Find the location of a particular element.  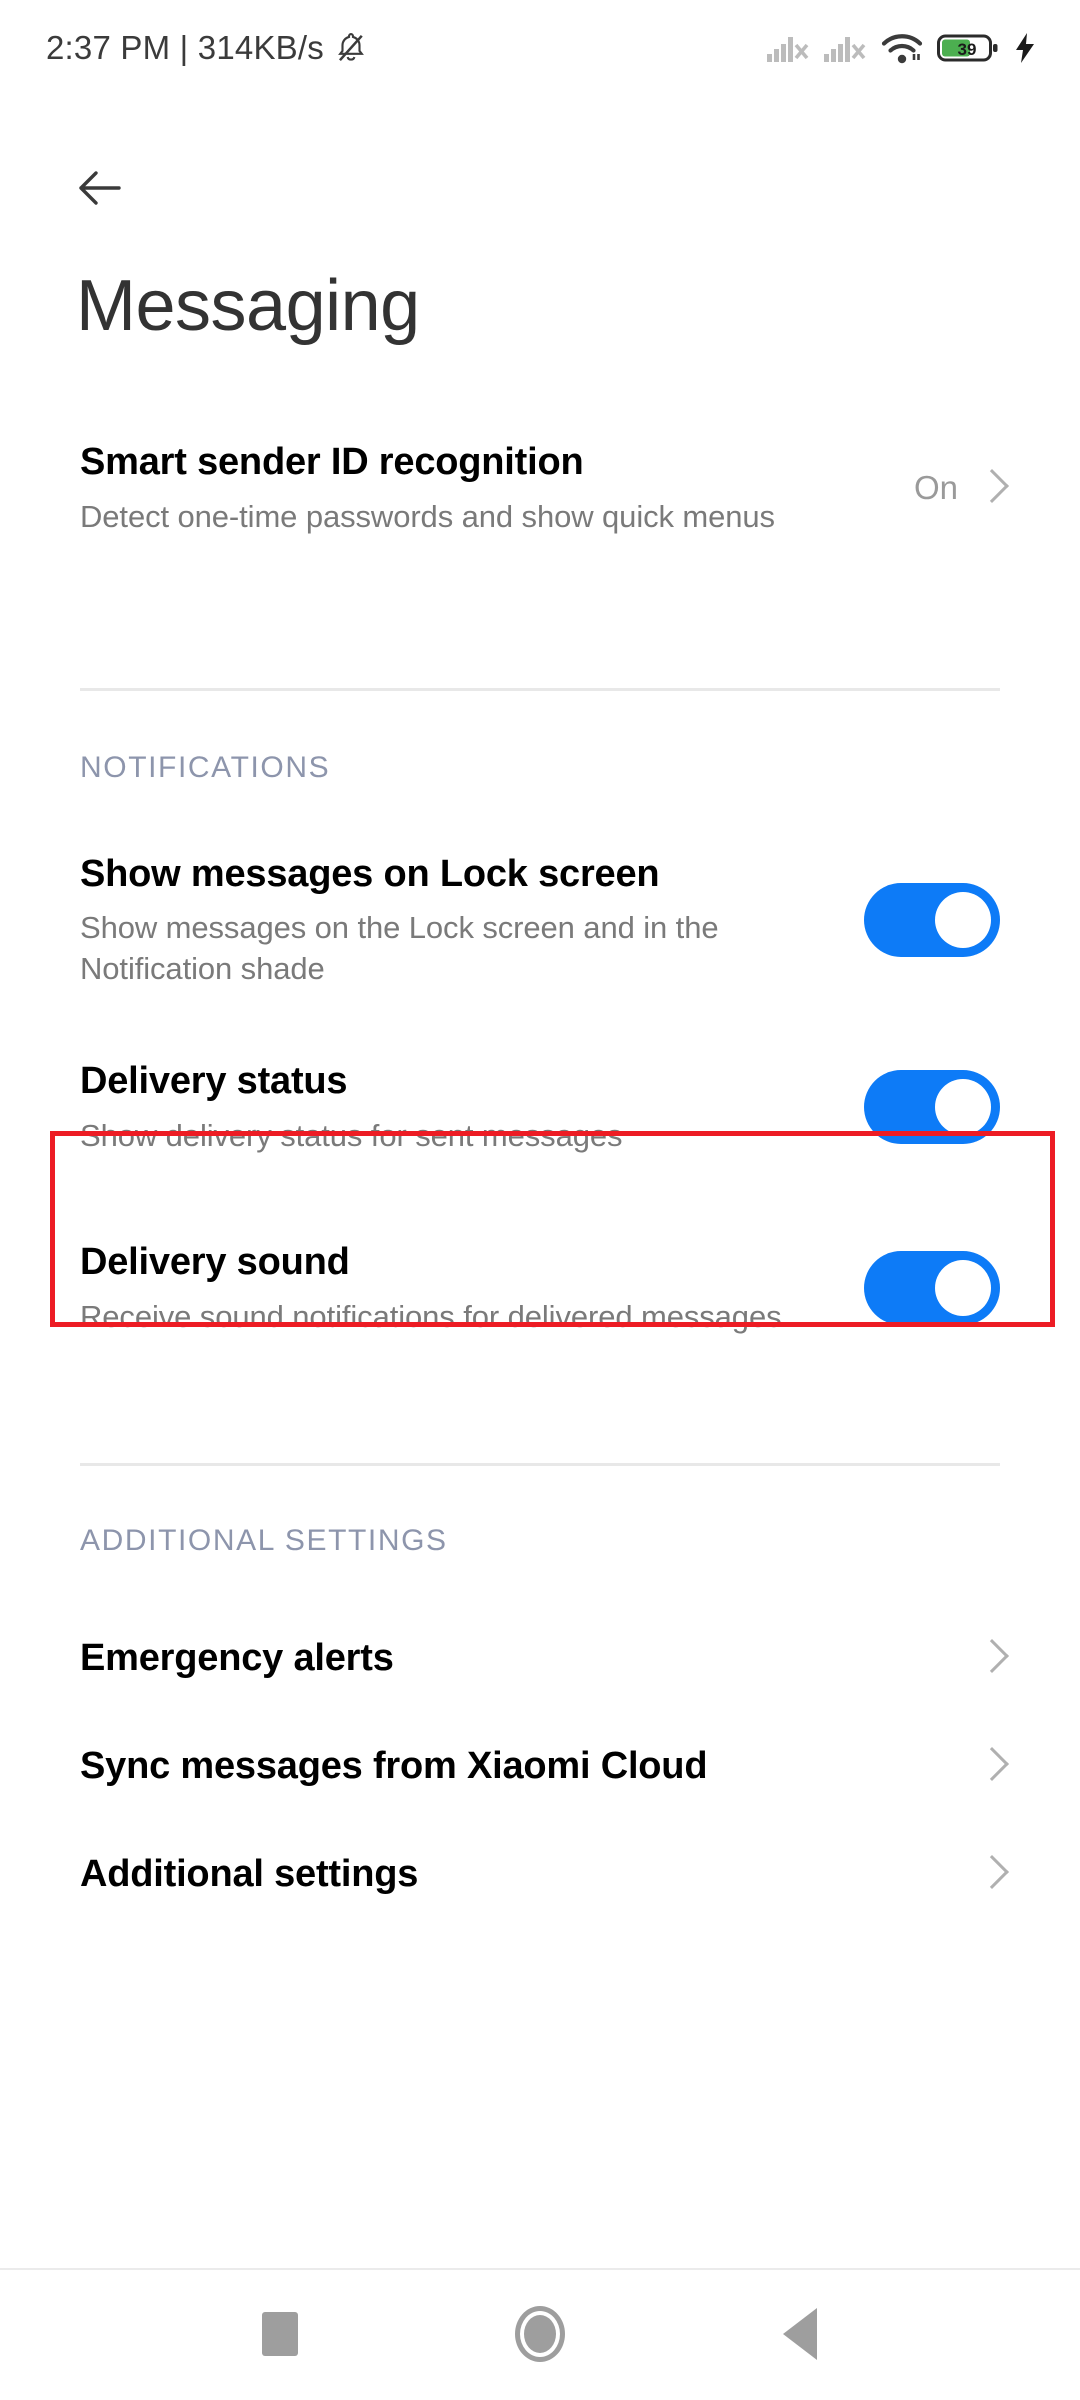

square-recents-icon is located at coordinates (280, 2334).